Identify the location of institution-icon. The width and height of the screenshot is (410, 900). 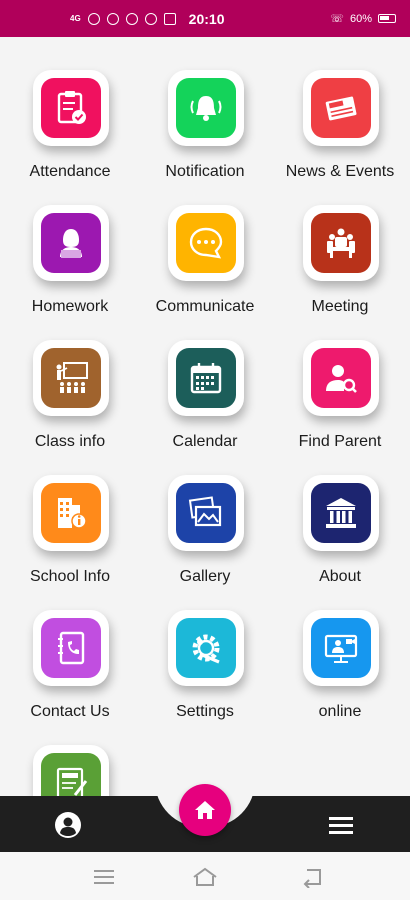
(341, 513).